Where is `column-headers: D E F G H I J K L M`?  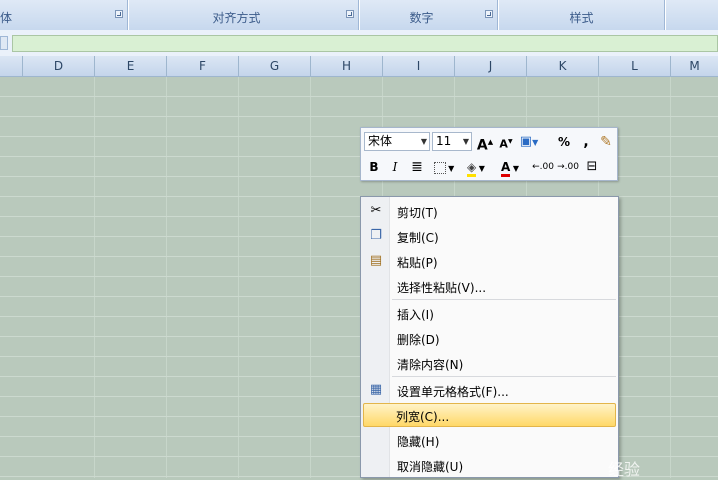 column-headers: D E F G H I J K L M is located at coordinates (359, 66).